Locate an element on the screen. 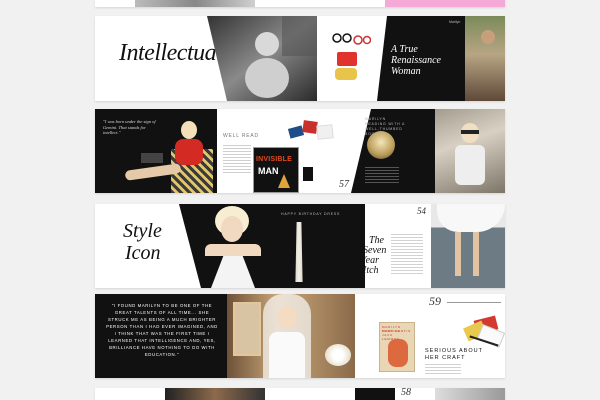 The width and height of the screenshot is (600, 400). flowers is located at coordinates (338, 355).